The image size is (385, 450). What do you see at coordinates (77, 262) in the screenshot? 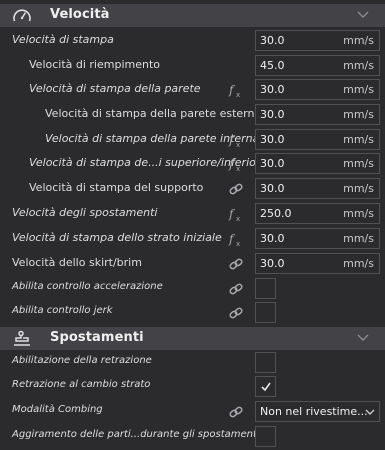
I see `setting-label: Velocità dello skirt/brim` at bounding box center [77, 262].